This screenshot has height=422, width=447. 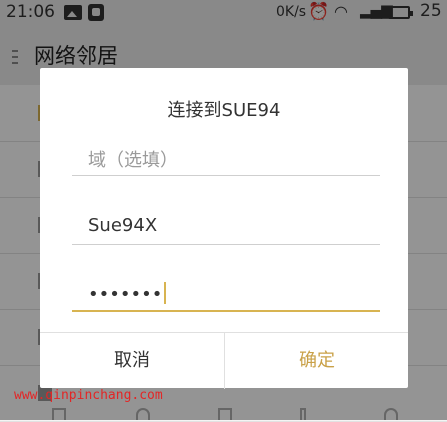 I want to click on ok-button: 确定, so click(x=316, y=361).